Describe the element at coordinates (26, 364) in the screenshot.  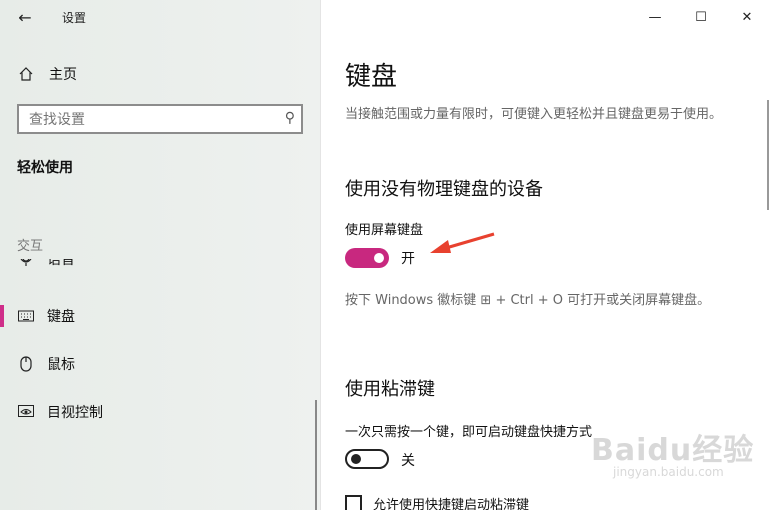
I see `mouse-icon` at that location.